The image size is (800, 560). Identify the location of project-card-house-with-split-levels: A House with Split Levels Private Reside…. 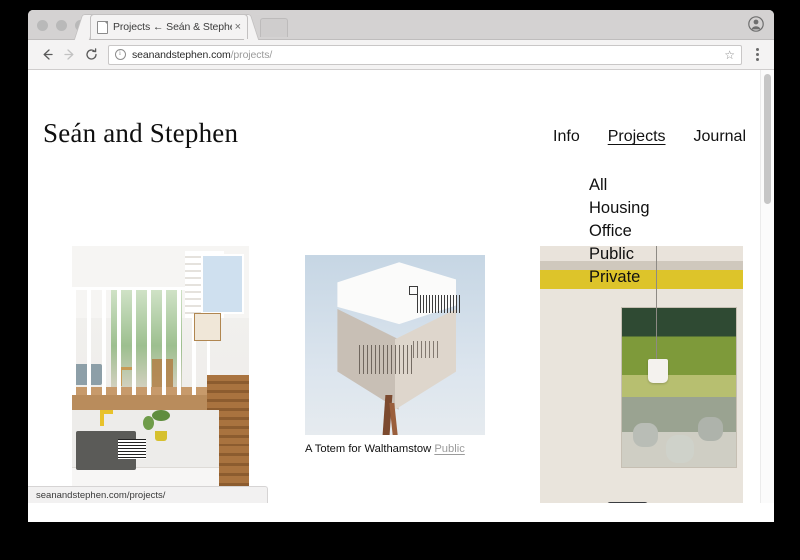
(160, 374).